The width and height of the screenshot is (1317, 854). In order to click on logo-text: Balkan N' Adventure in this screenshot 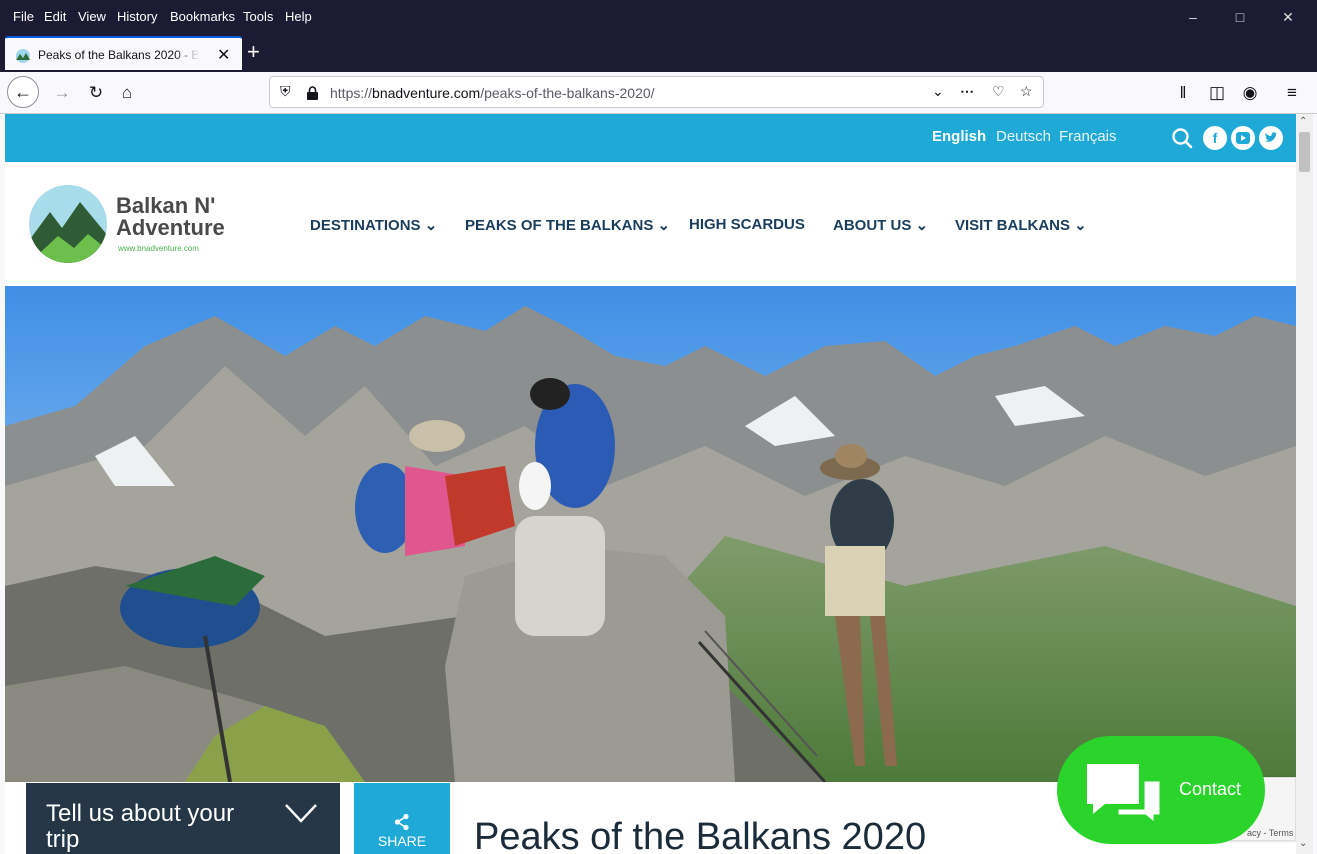, I will do `click(170, 217)`.